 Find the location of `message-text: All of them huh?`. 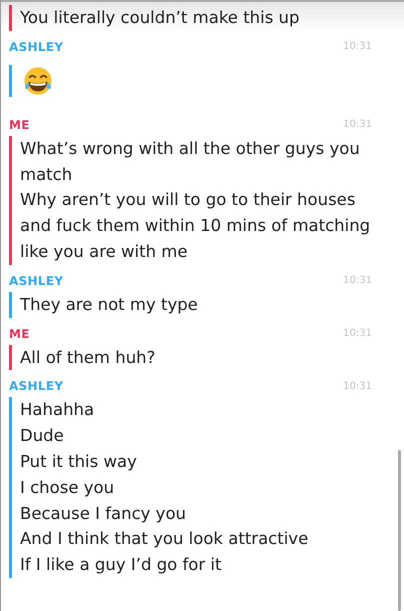

message-text: All of them huh? is located at coordinates (88, 357).